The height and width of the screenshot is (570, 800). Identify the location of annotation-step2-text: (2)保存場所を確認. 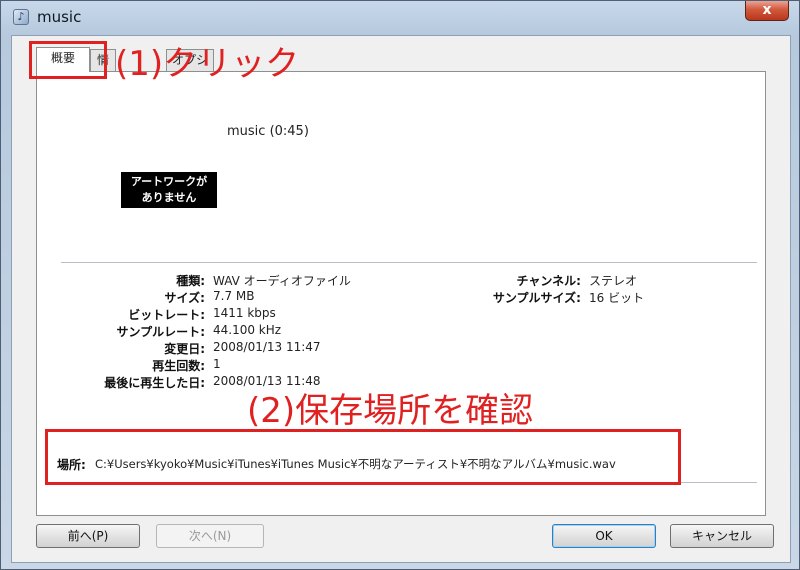
(390, 411).